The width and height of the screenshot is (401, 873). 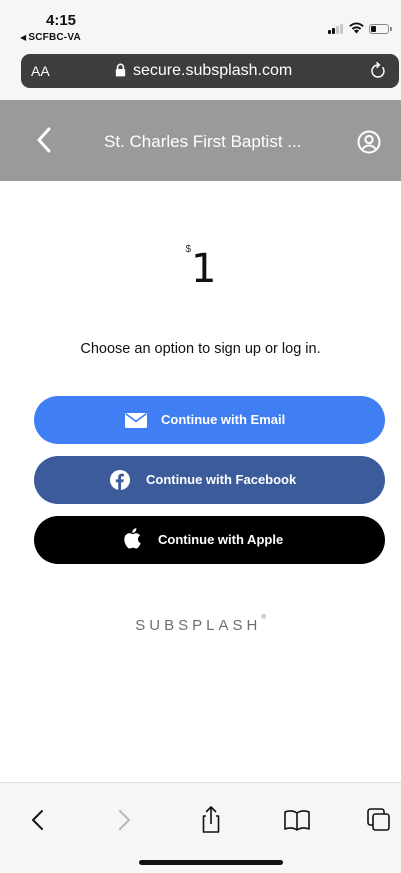 I want to click on address-bar: AA secure.subsplash.com, so click(x=210, y=71).